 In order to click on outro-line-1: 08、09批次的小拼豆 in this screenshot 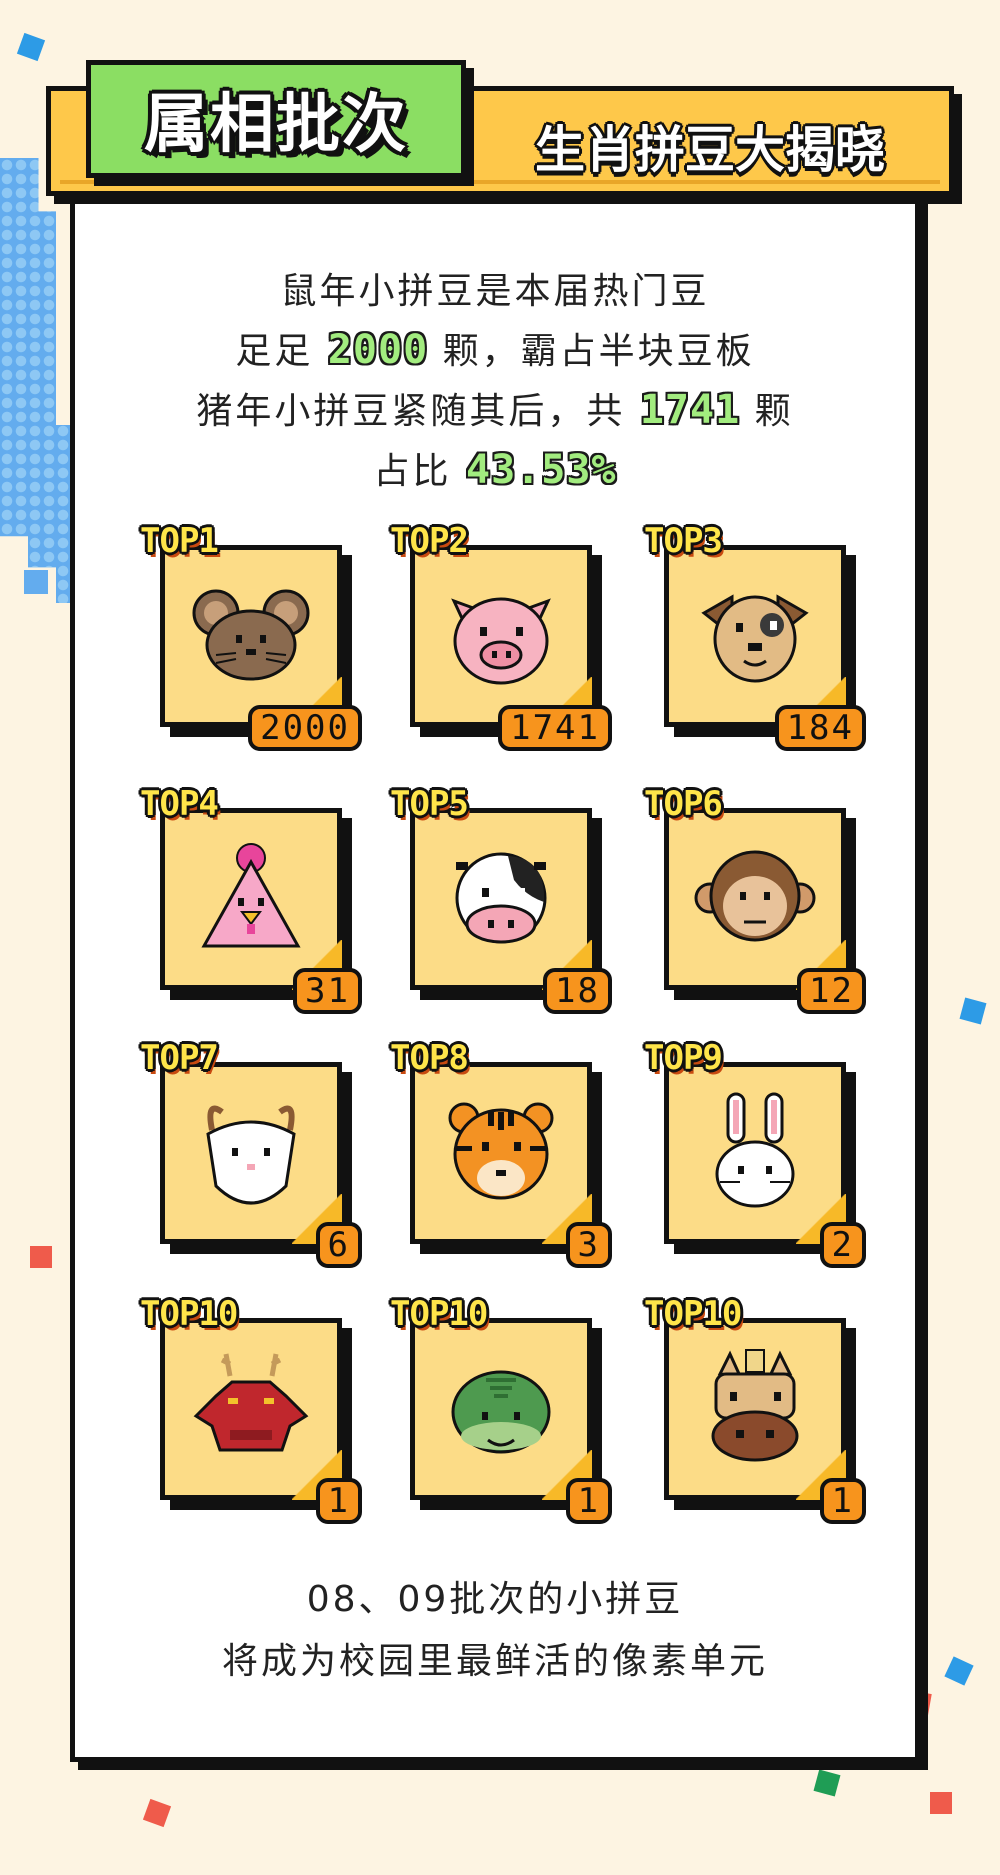, I will do `click(495, 1599)`.